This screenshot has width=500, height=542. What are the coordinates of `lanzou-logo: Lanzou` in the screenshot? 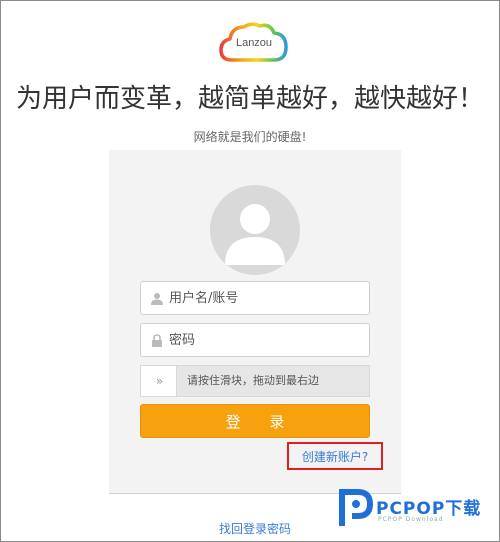 It's located at (254, 42).